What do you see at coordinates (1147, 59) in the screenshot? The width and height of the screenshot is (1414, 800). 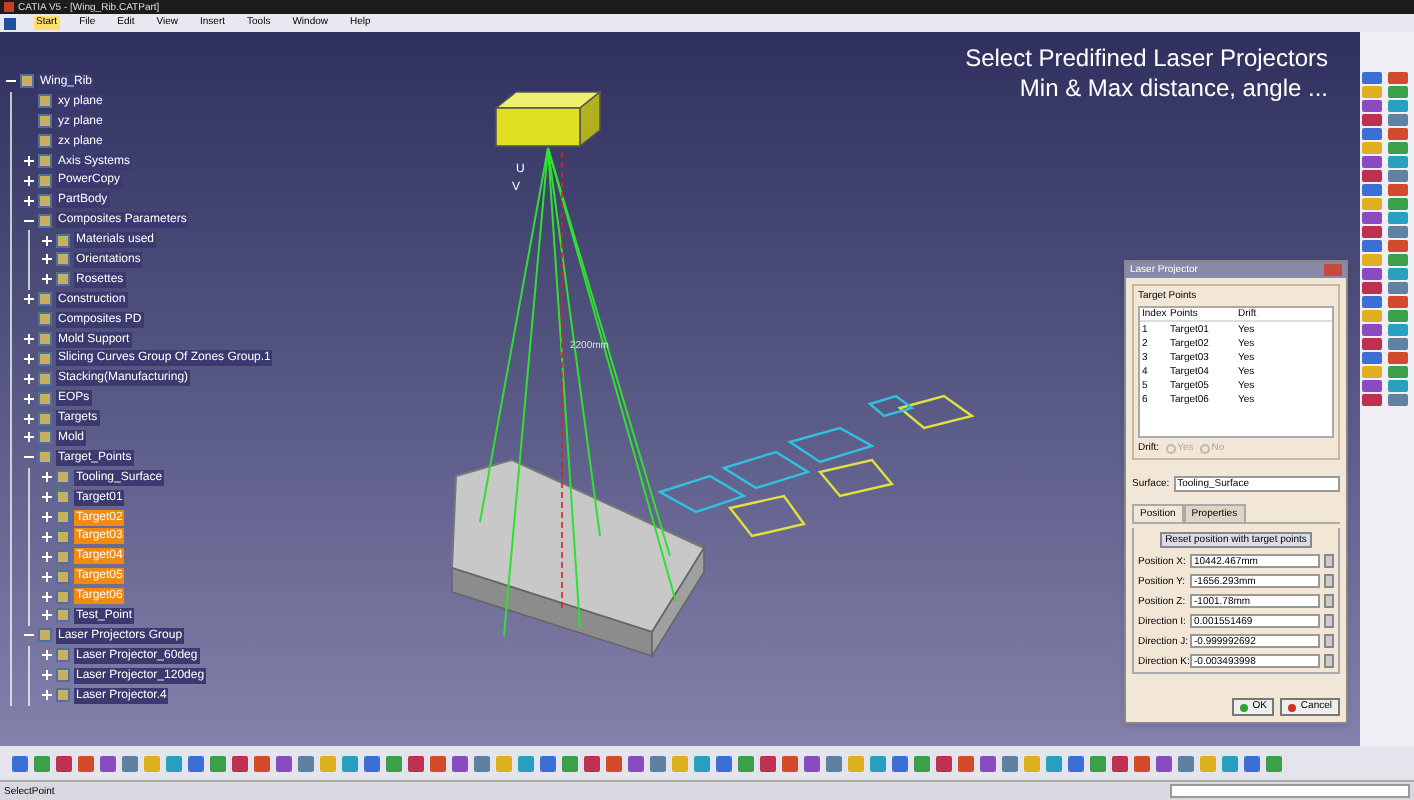 I see `caption-text: Select Predifined Laser Projectors` at bounding box center [1147, 59].